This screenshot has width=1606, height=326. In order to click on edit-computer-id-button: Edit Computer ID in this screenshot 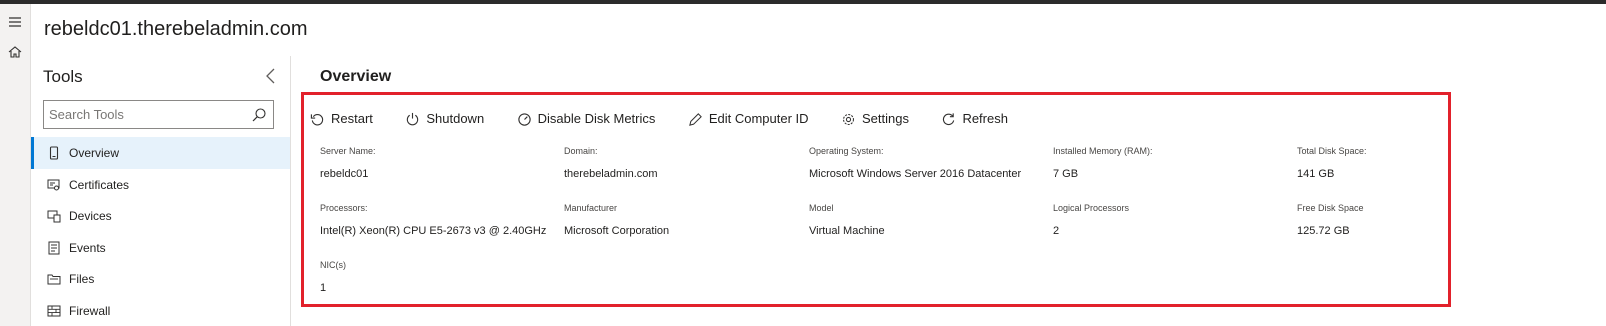, I will do `click(748, 119)`.